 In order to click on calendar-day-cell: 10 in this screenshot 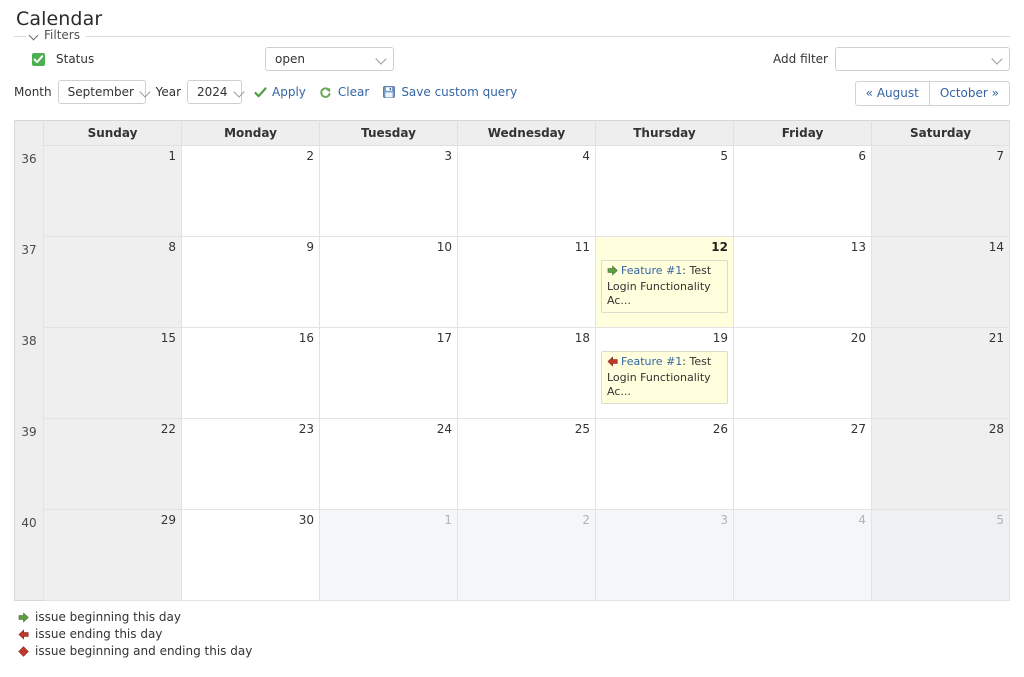, I will do `click(388, 282)`.